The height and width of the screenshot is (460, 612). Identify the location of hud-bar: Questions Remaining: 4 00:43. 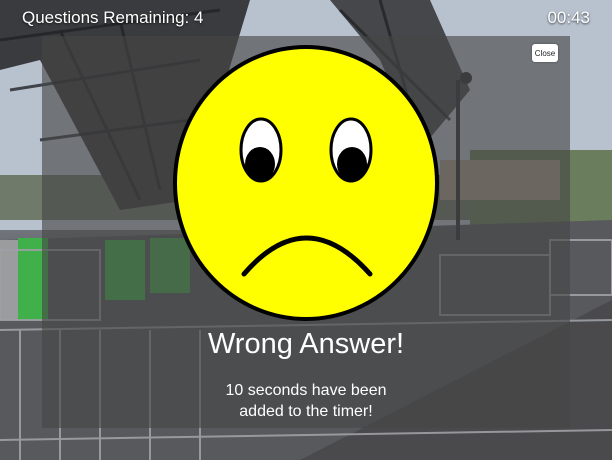
(306, 18).